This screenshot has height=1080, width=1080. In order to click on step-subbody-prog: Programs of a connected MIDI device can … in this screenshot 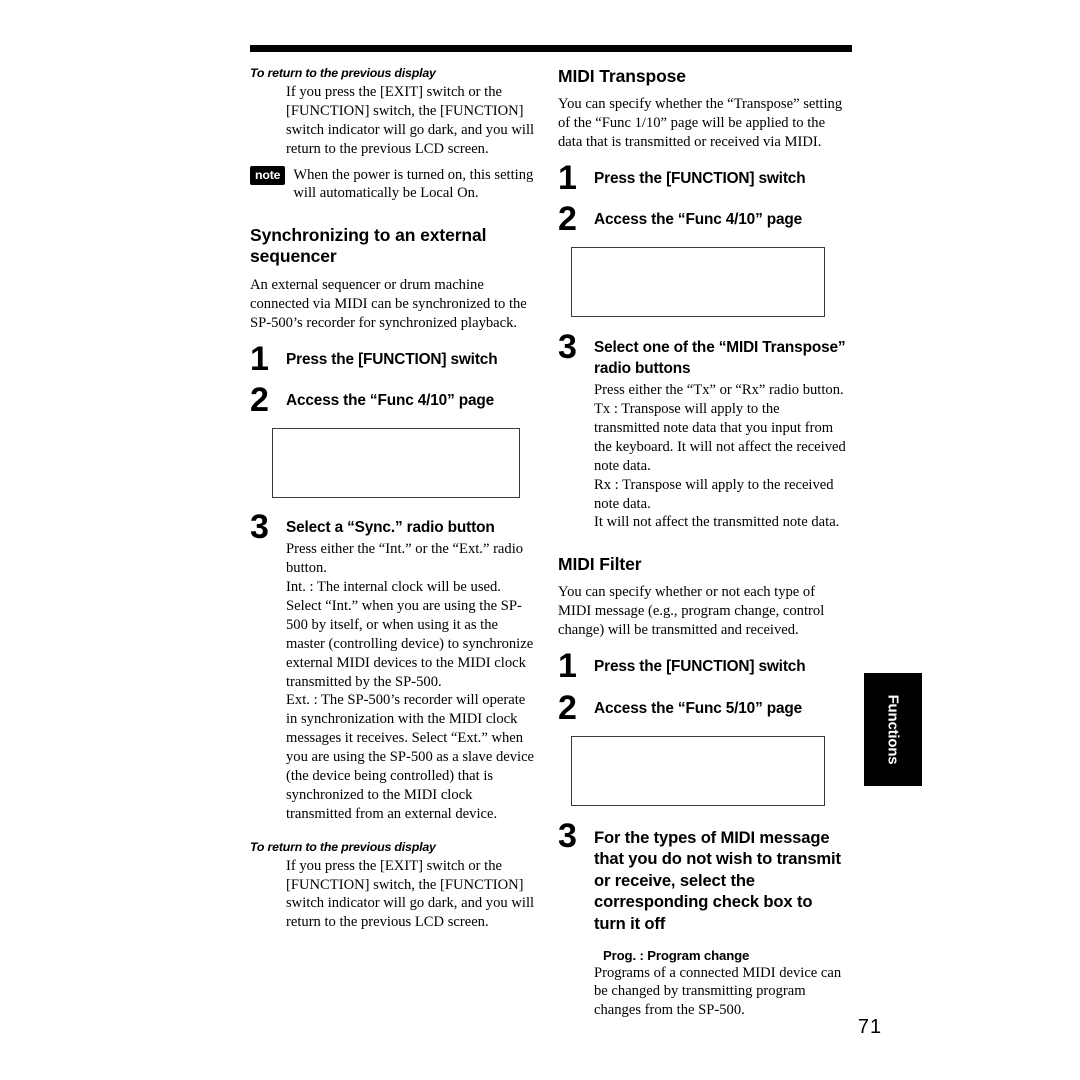, I will do `click(718, 991)`.